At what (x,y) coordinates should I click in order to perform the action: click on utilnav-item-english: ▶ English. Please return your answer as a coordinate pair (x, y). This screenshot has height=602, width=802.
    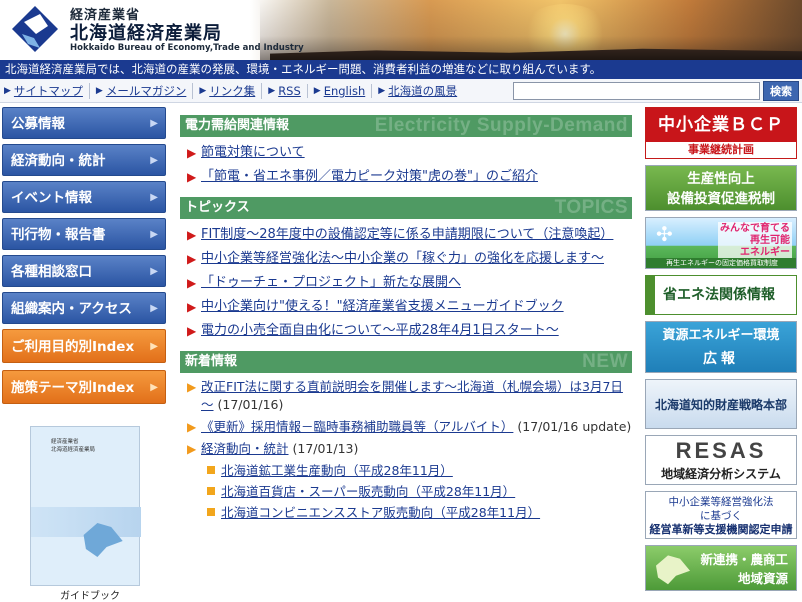
    Looking at the image, I should click on (343, 91).